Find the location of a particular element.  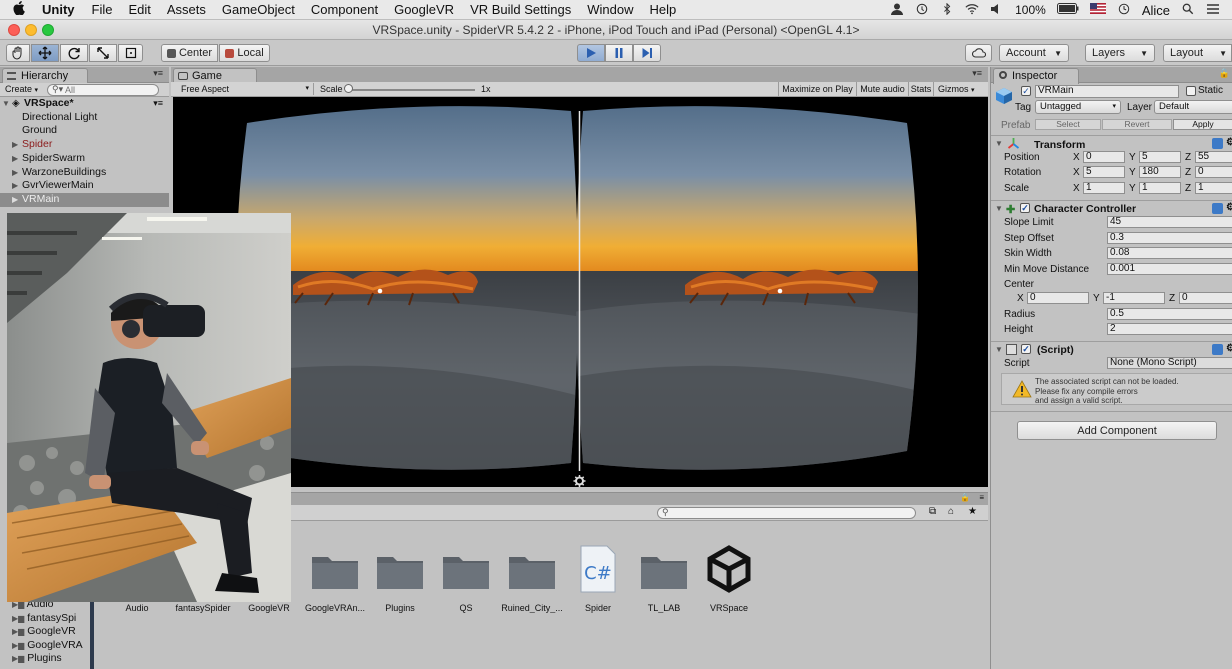

move-tool-button is located at coordinates (45, 53).